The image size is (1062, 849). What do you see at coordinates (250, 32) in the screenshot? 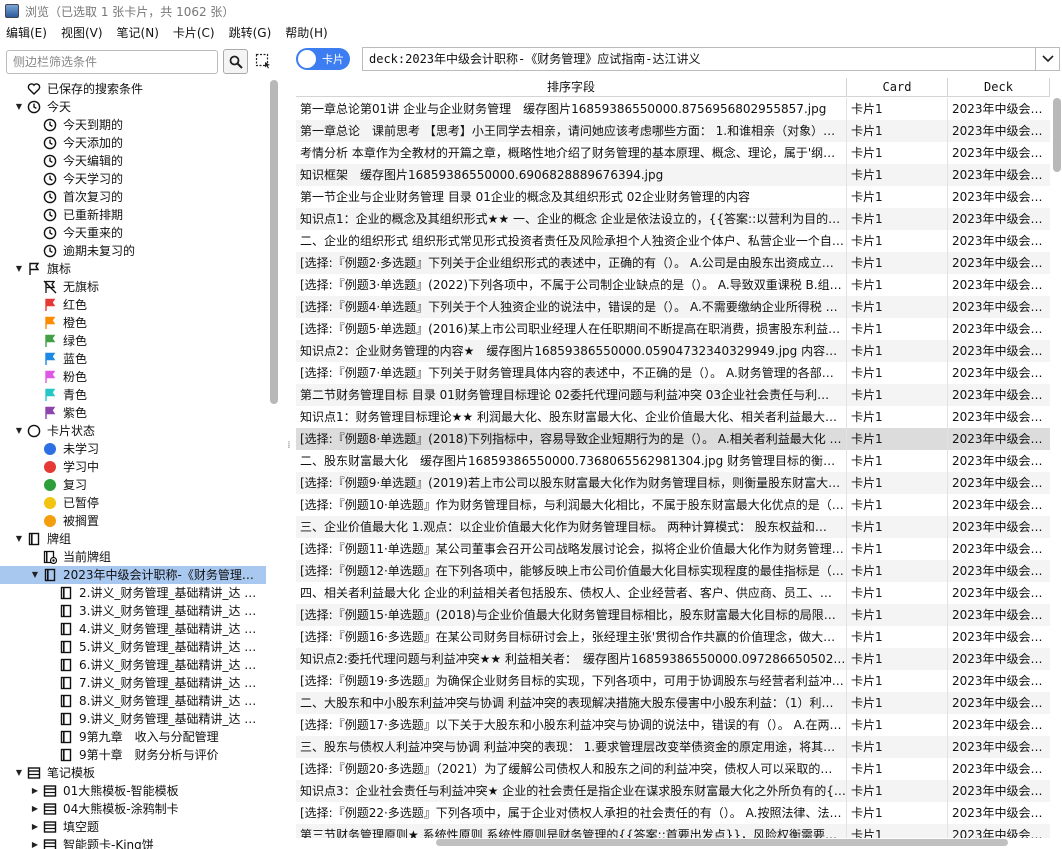
I see `menu-go: 跳转(G)` at bounding box center [250, 32].